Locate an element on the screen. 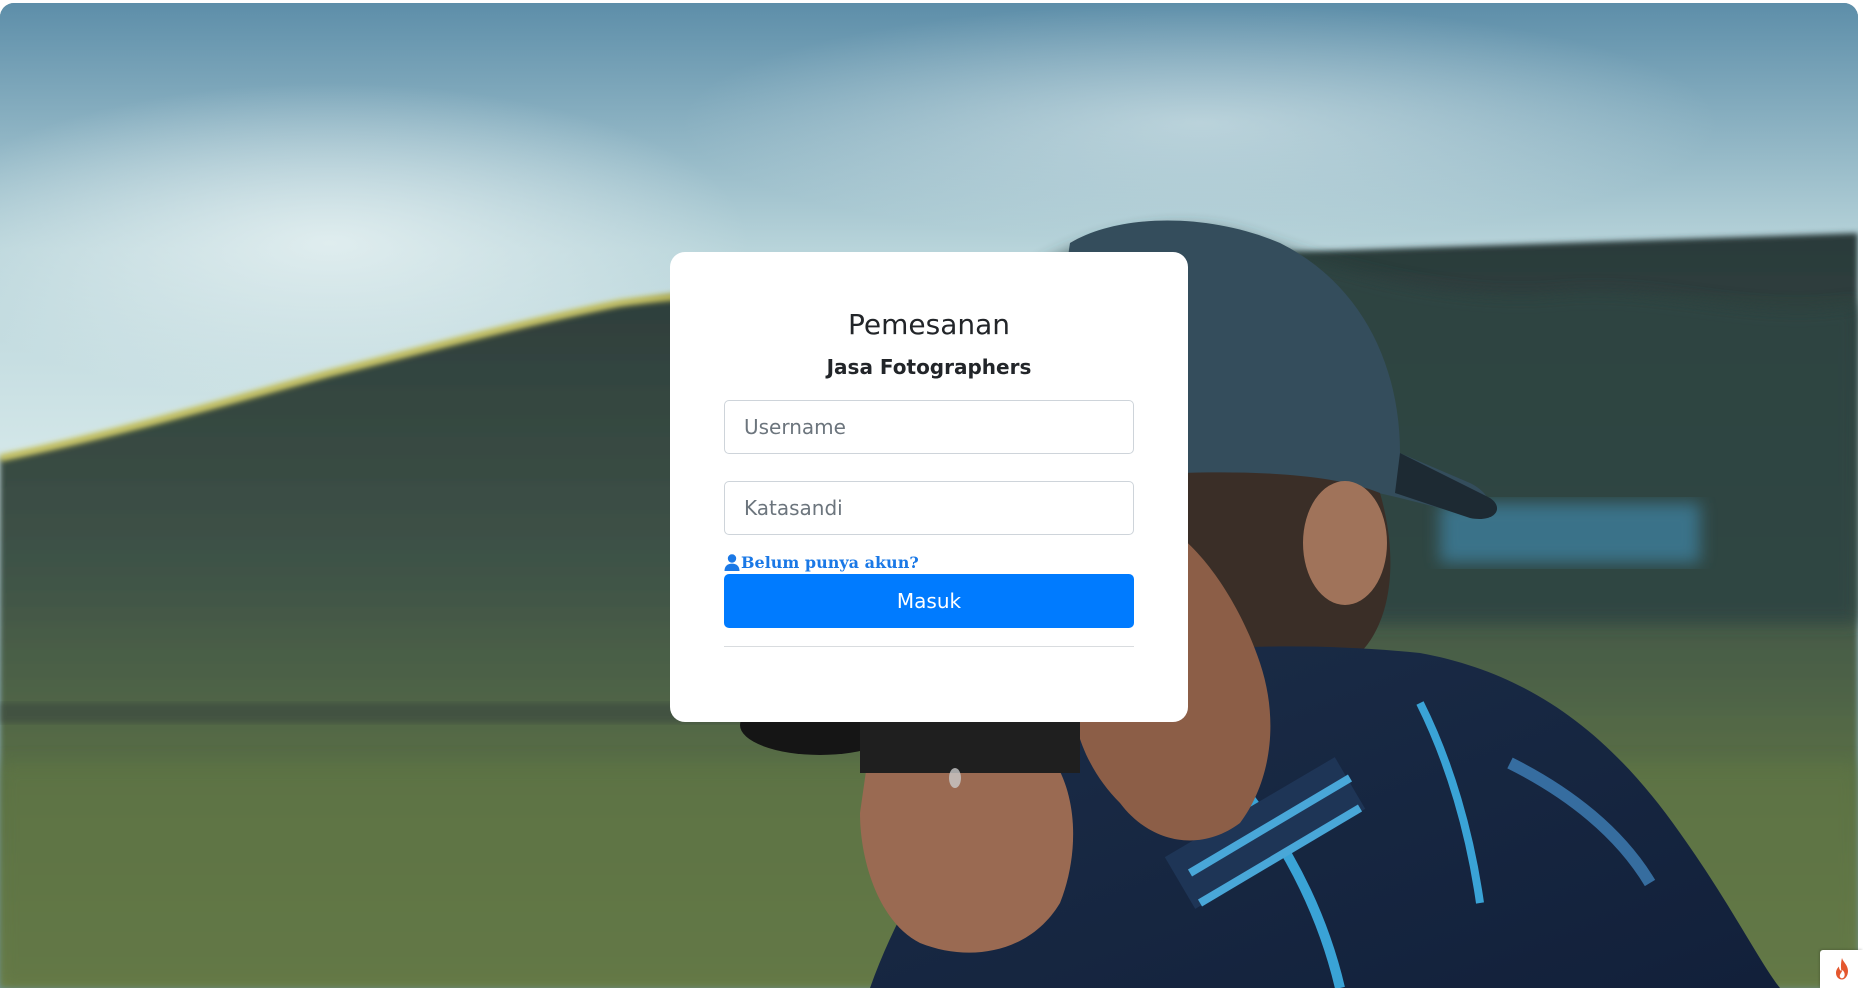  login-title: Pemesanan is located at coordinates (928, 324).